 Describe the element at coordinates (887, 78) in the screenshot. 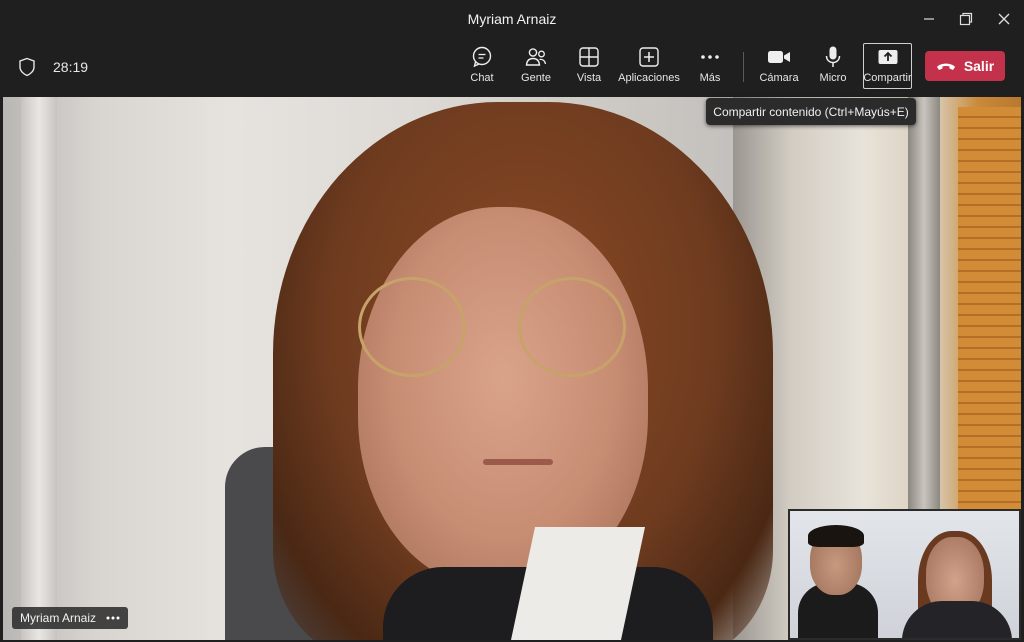

I see `share-label: Compartir` at that location.